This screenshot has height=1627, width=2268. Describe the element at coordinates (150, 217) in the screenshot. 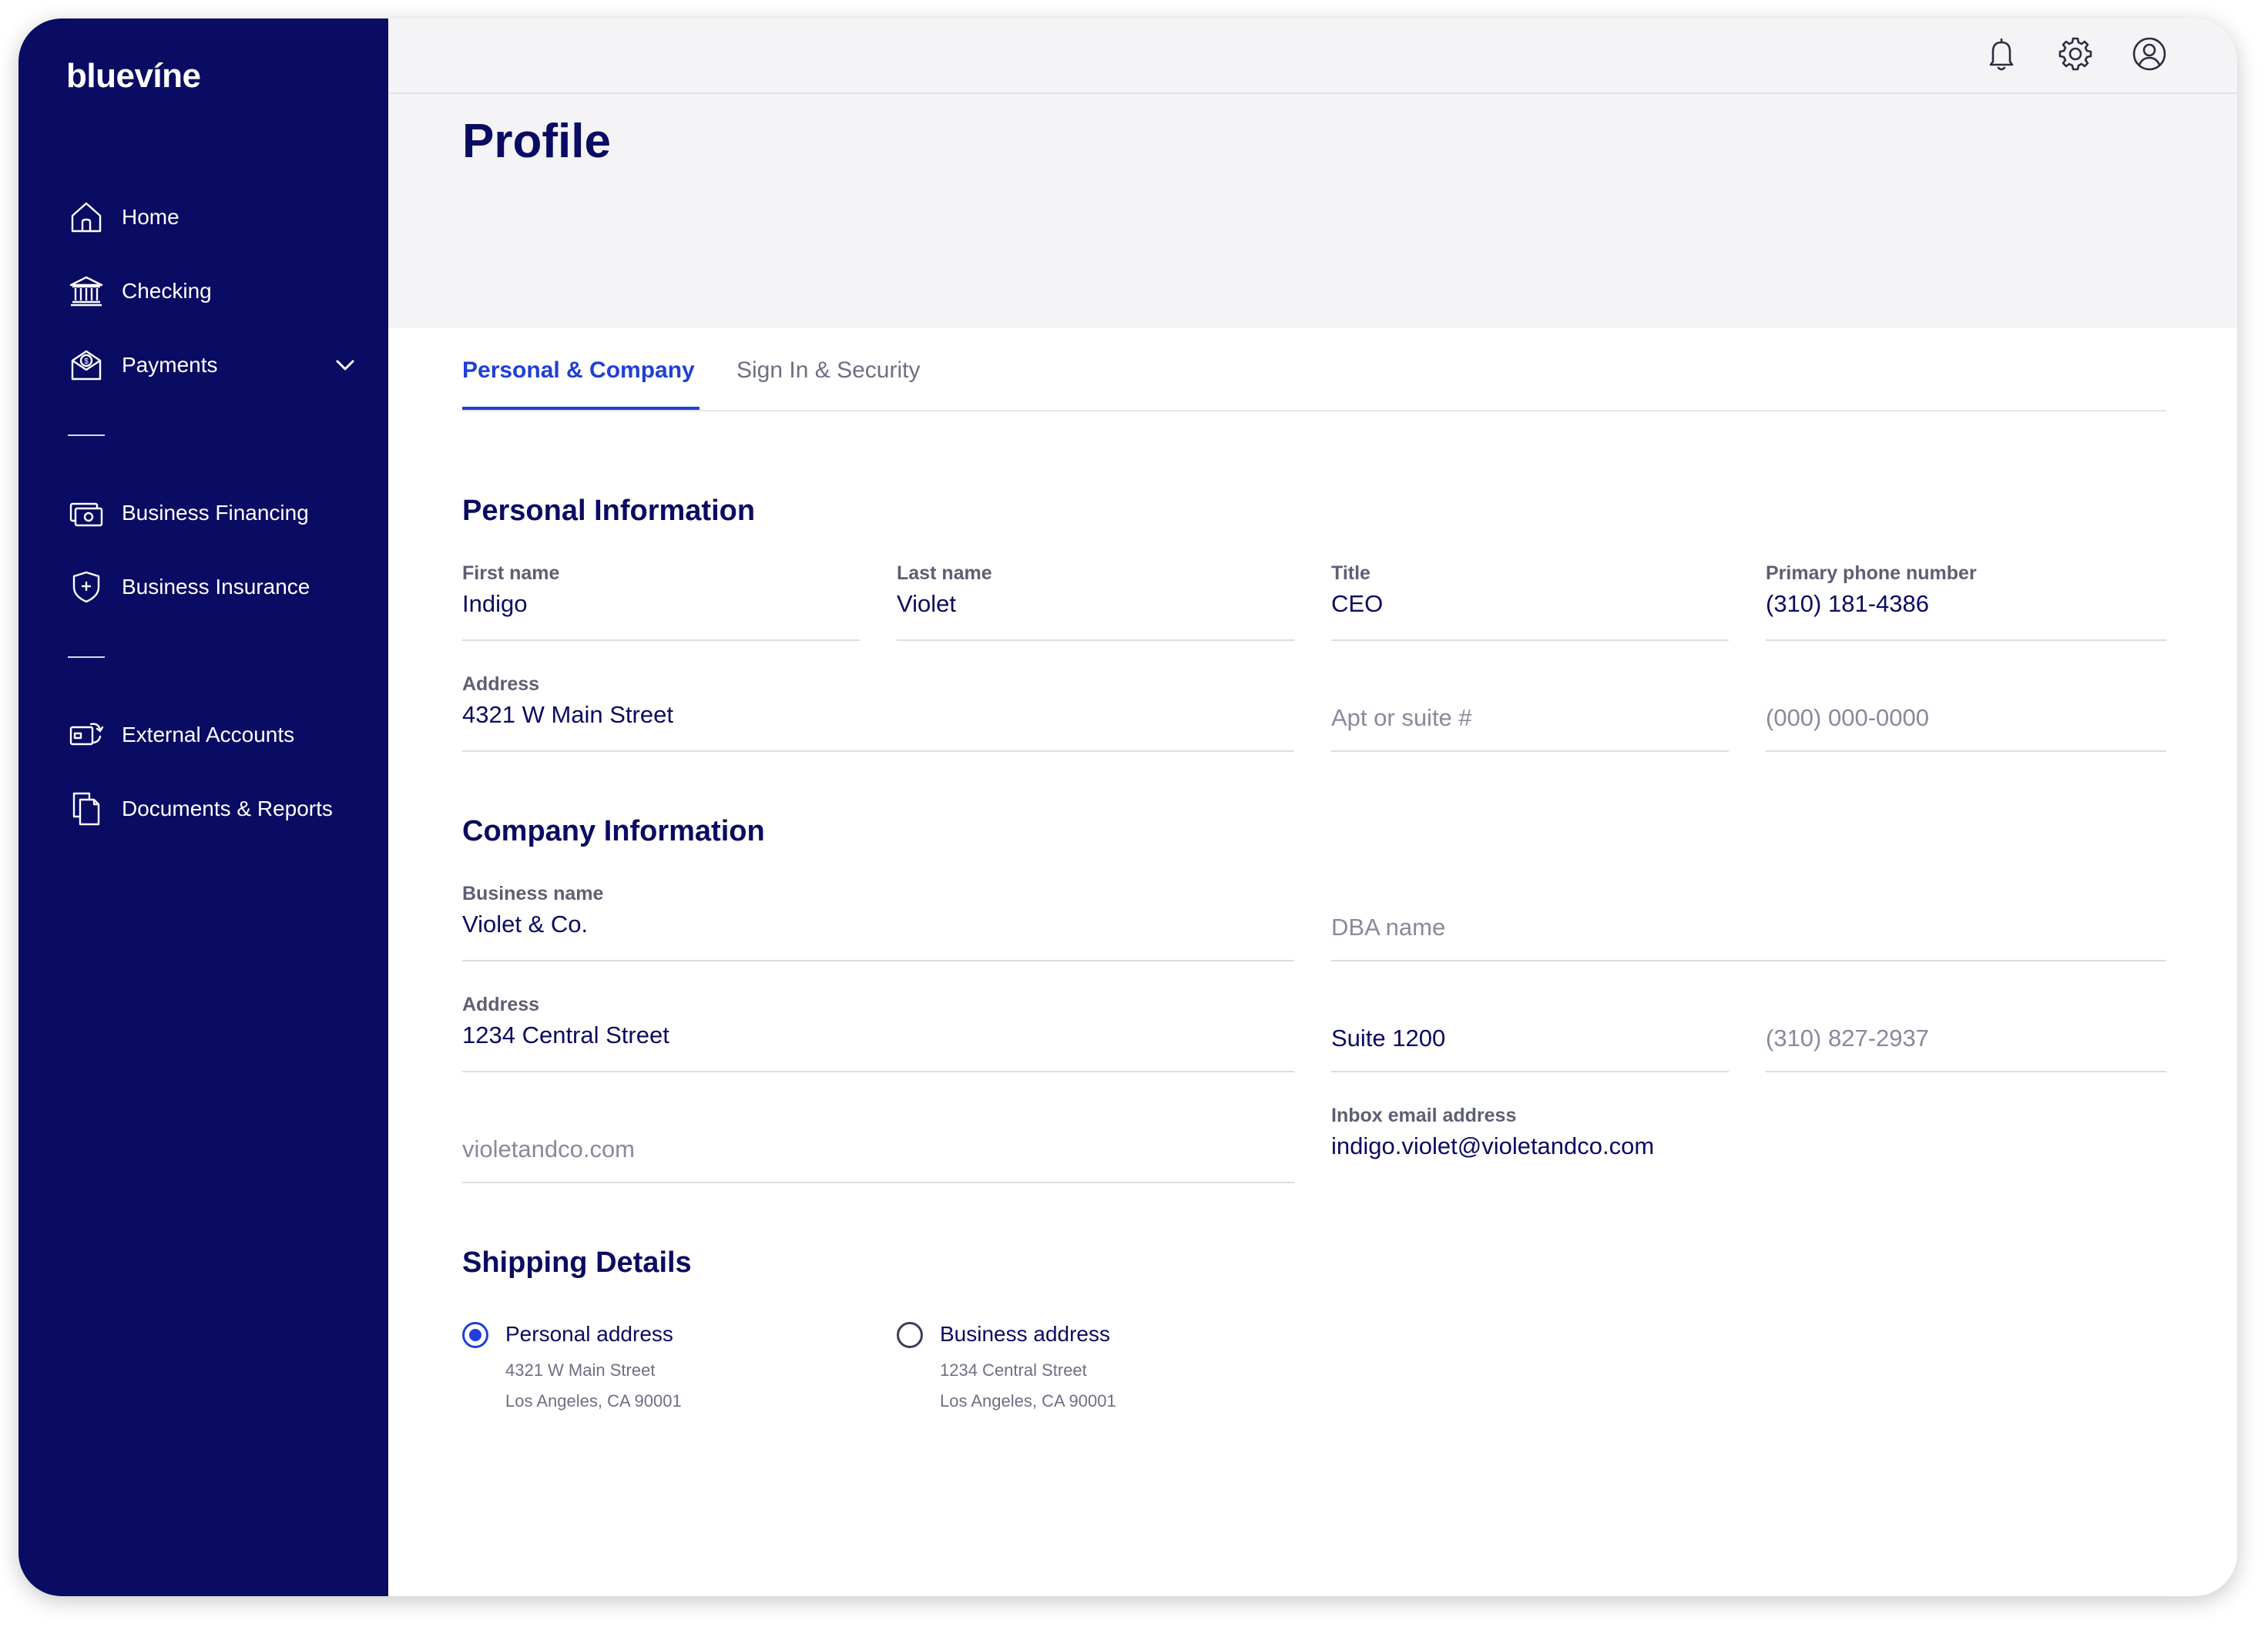

I see `sidebar-item-label: Home` at that location.